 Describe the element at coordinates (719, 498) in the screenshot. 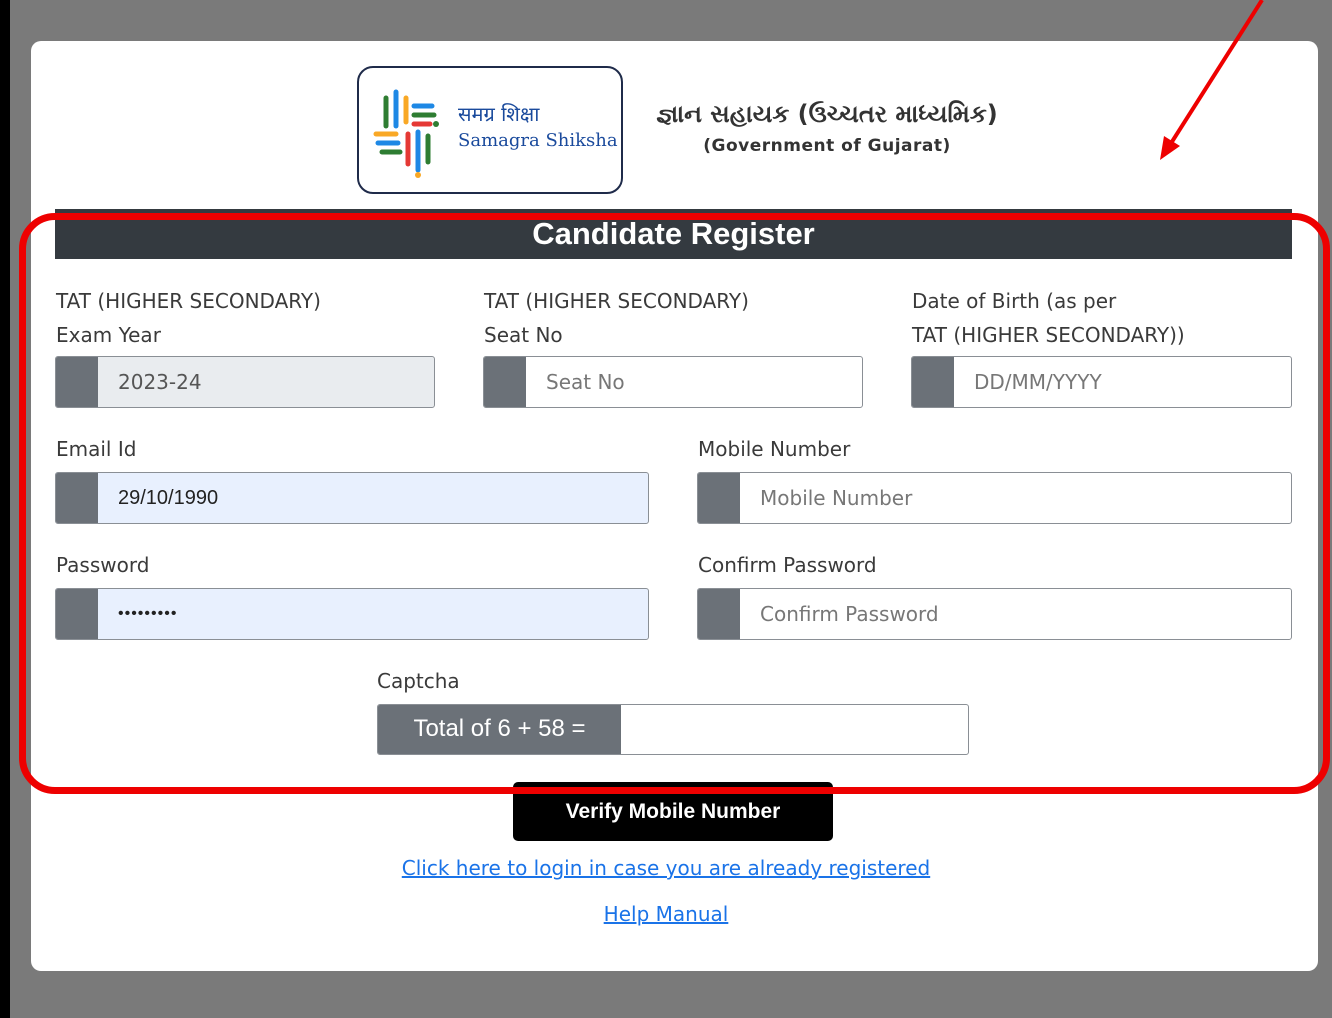

I see `mobile-addon` at that location.